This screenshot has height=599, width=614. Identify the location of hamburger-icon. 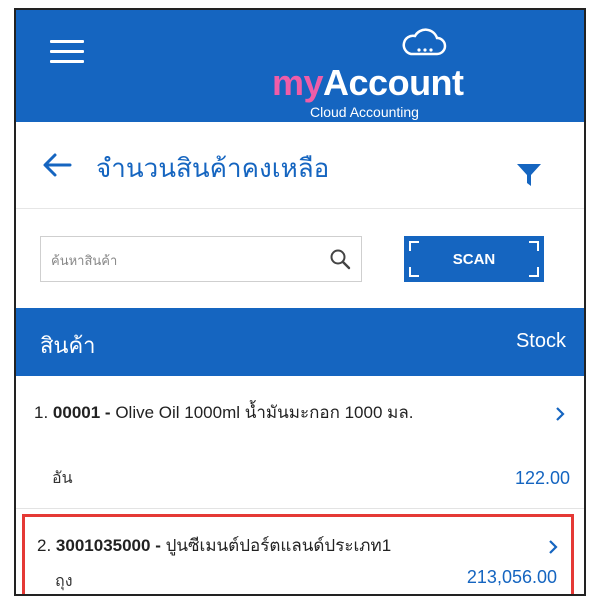
(67, 41).